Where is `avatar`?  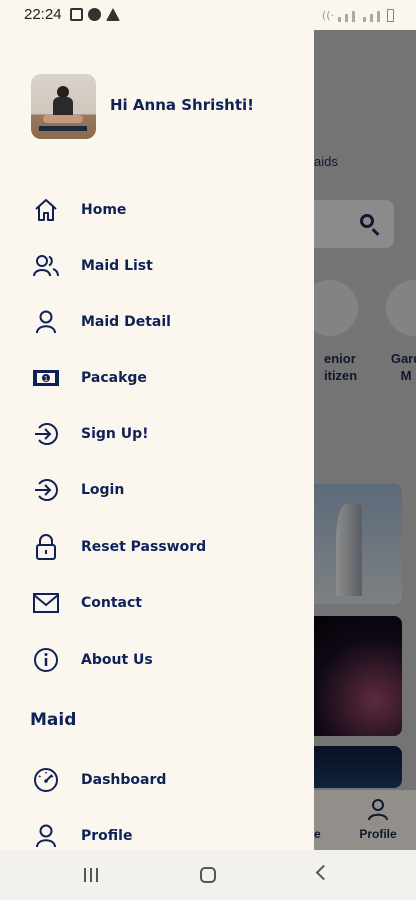
avatar is located at coordinates (63, 106).